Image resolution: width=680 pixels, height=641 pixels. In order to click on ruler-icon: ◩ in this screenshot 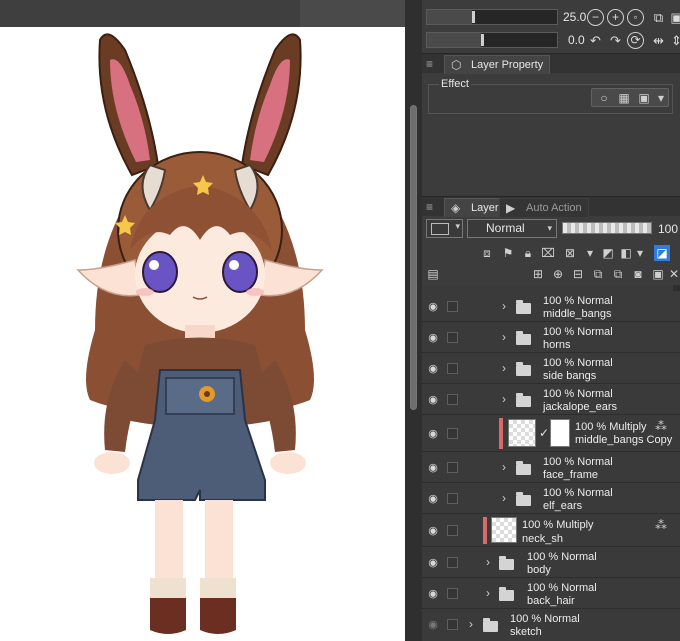, I will do `click(608, 253)`.